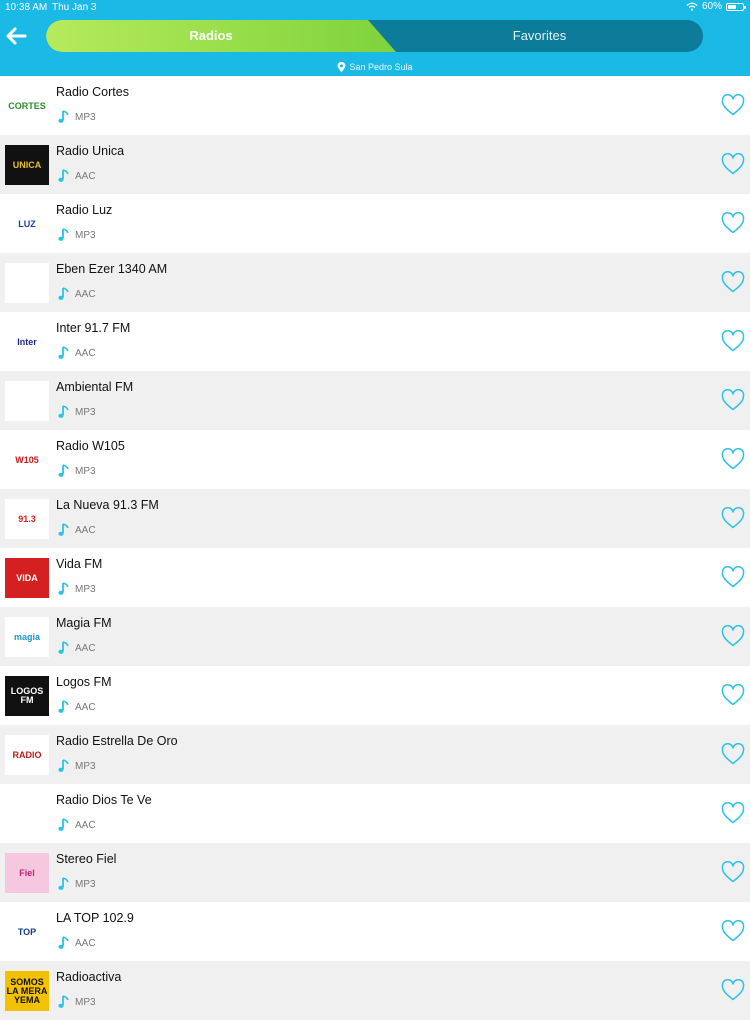  I want to click on status-right: 60%, so click(716, 6).